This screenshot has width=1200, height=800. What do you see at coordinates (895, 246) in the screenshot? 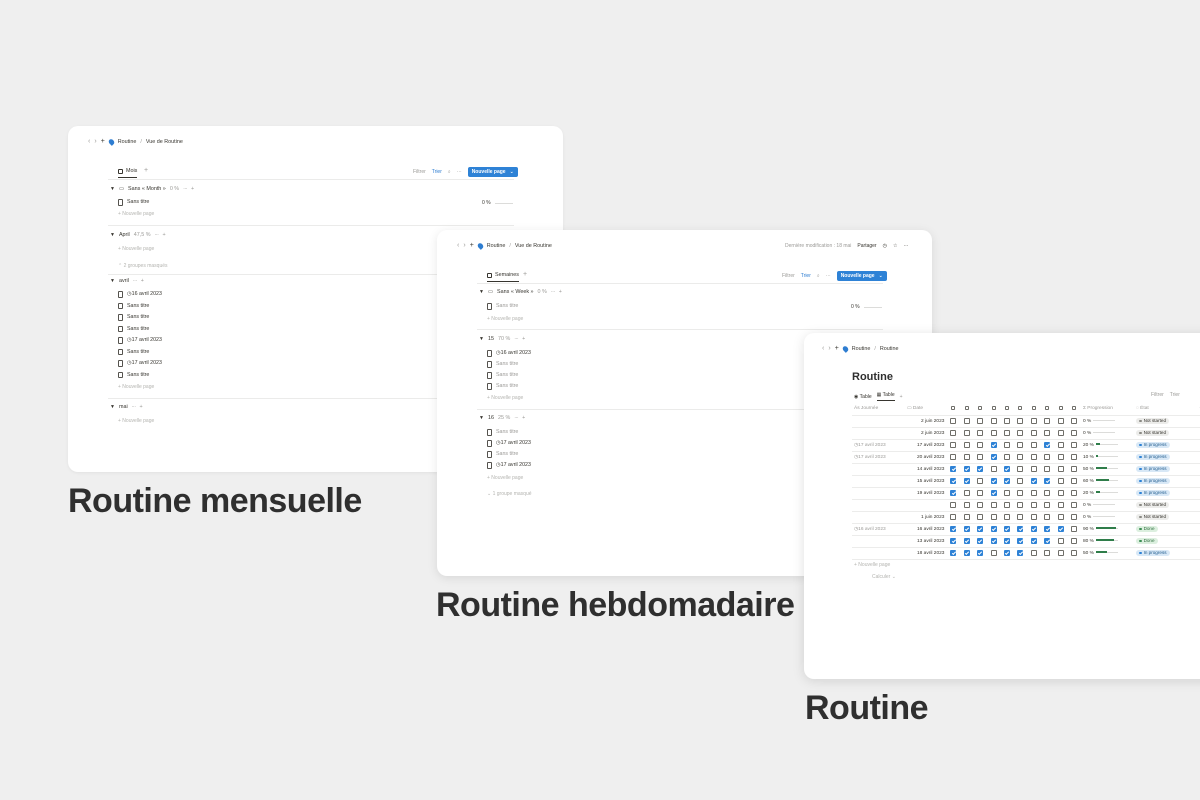
I see `star-icon: ☆` at bounding box center [895, 246].